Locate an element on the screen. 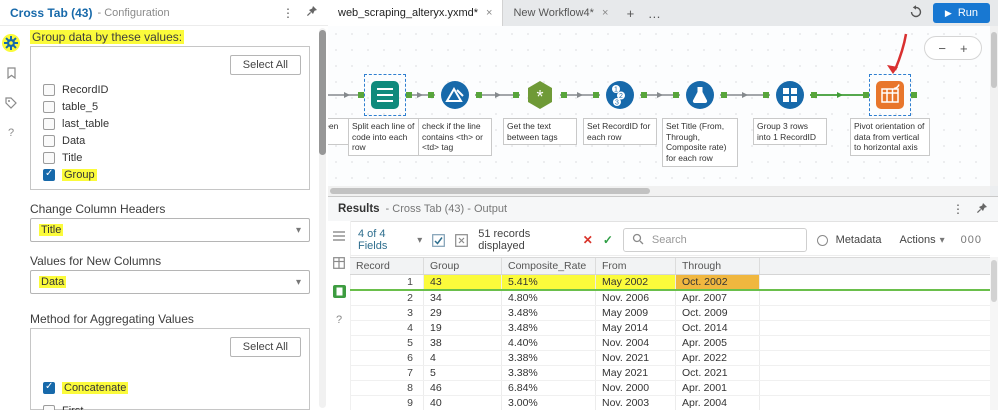 The height and width of the screenshot is (410, 998). cell: May 2002 is located at coordinates (636, 282).